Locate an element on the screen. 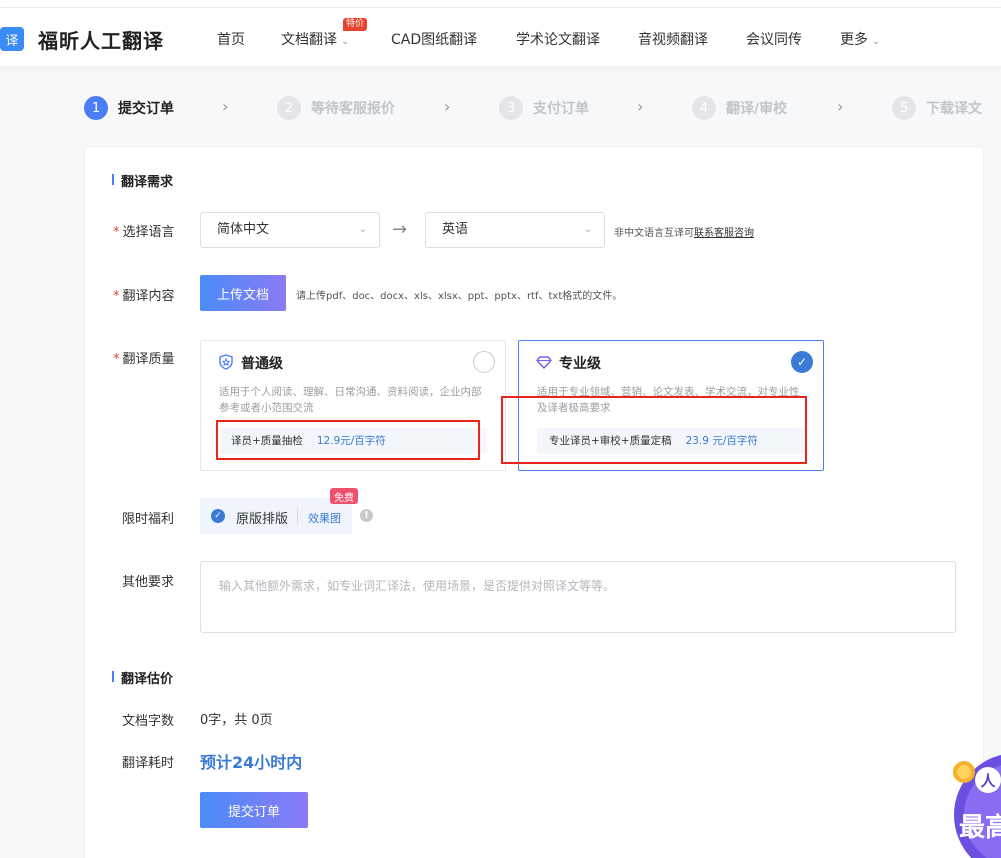 This screenshot has width=1001, height=858. divider is located at coordinates (297, 516).